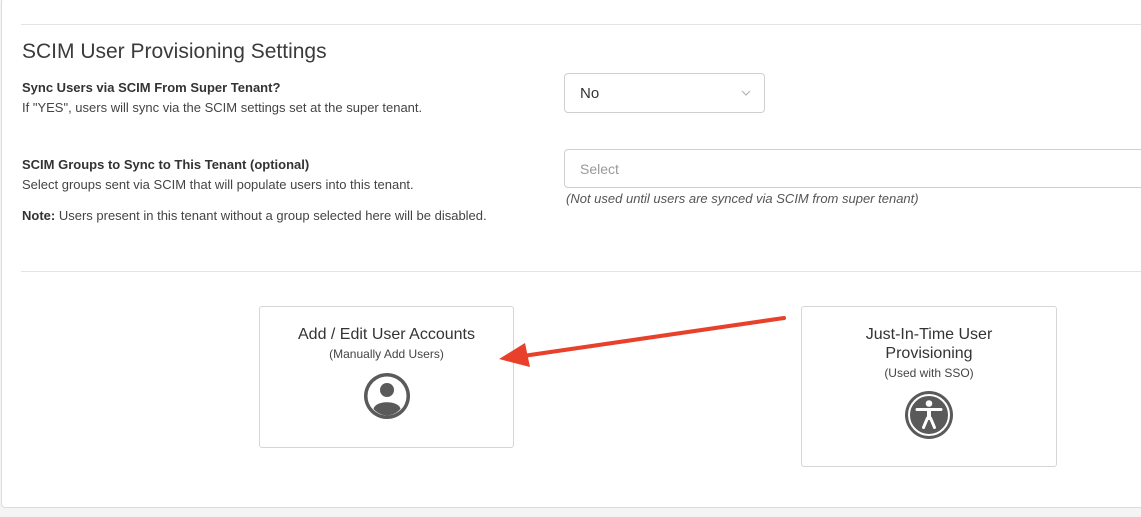 Image resolution: width=1141 pixels, height=517 pixels. Describe the element at coordinates (386, 334) in the screenshot. I see `add-edit-users-title: Add / Edit User Accounts` at that location.